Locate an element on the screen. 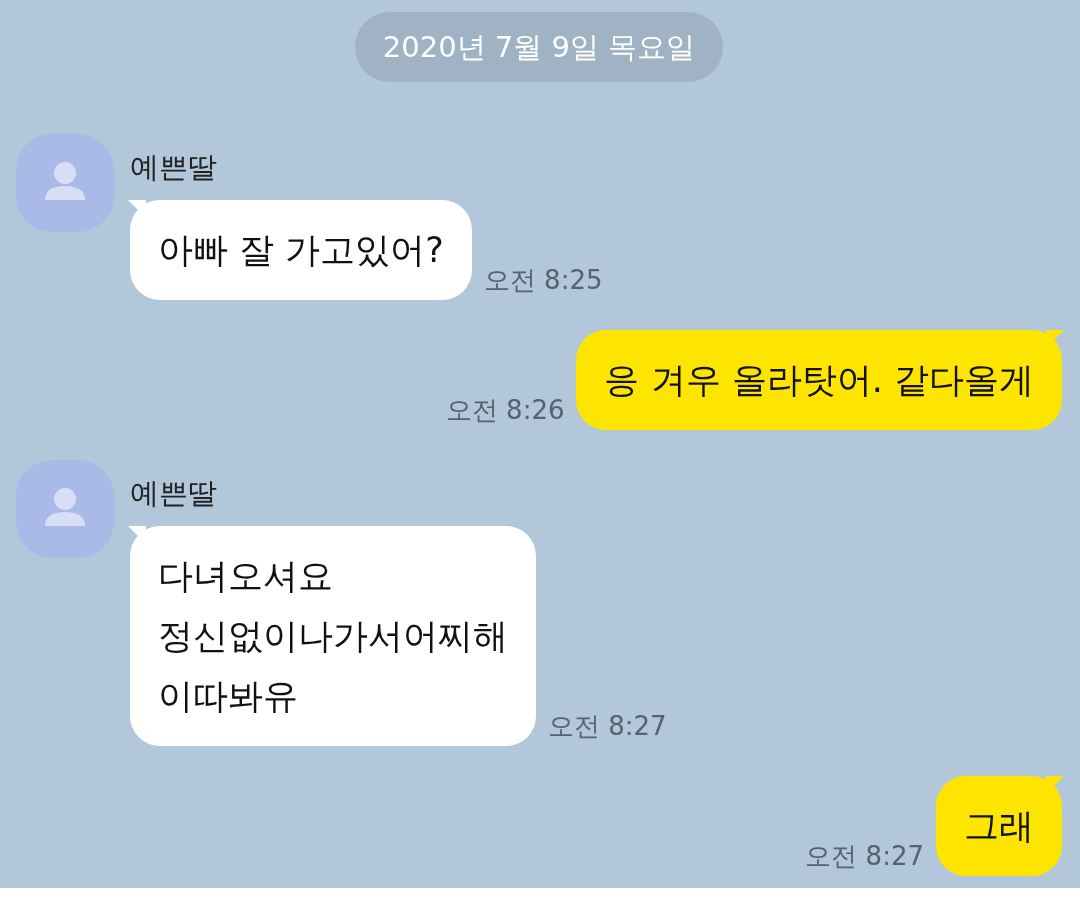 The image size is (1080, 897). message-bubble: 다녀오셔요 정신없이나가서어찌해 이따봐유 is located at coordinates (333, 636).